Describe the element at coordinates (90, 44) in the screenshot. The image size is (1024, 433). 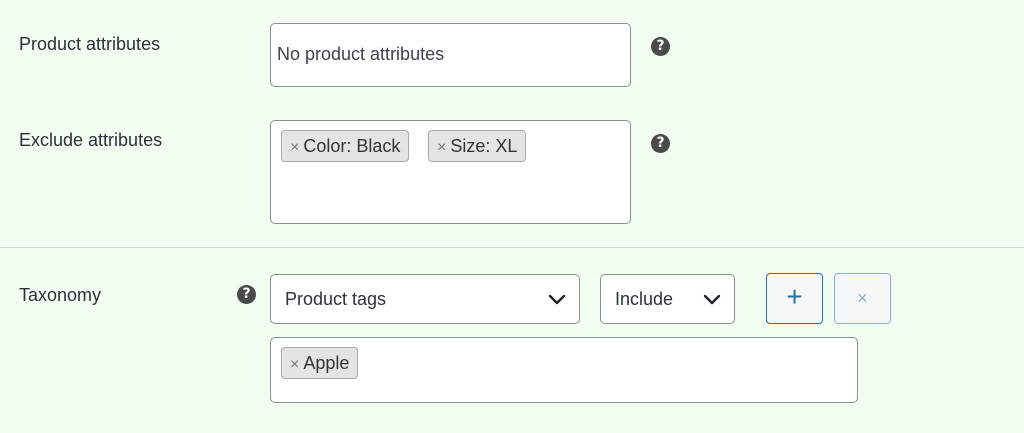
I see `product-attributes-label: Product attributes` at that location.